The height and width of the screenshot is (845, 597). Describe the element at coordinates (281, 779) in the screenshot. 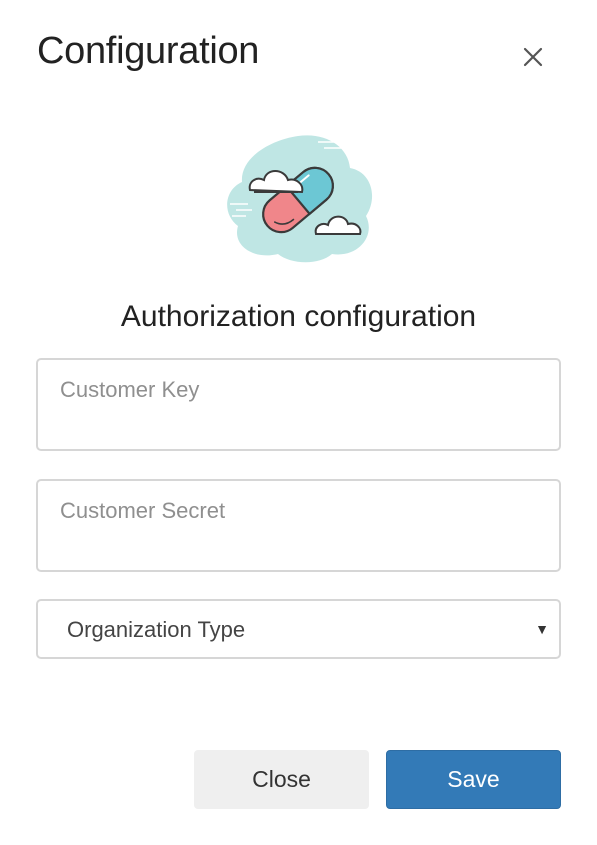

I see `close-button: Close` at that location.